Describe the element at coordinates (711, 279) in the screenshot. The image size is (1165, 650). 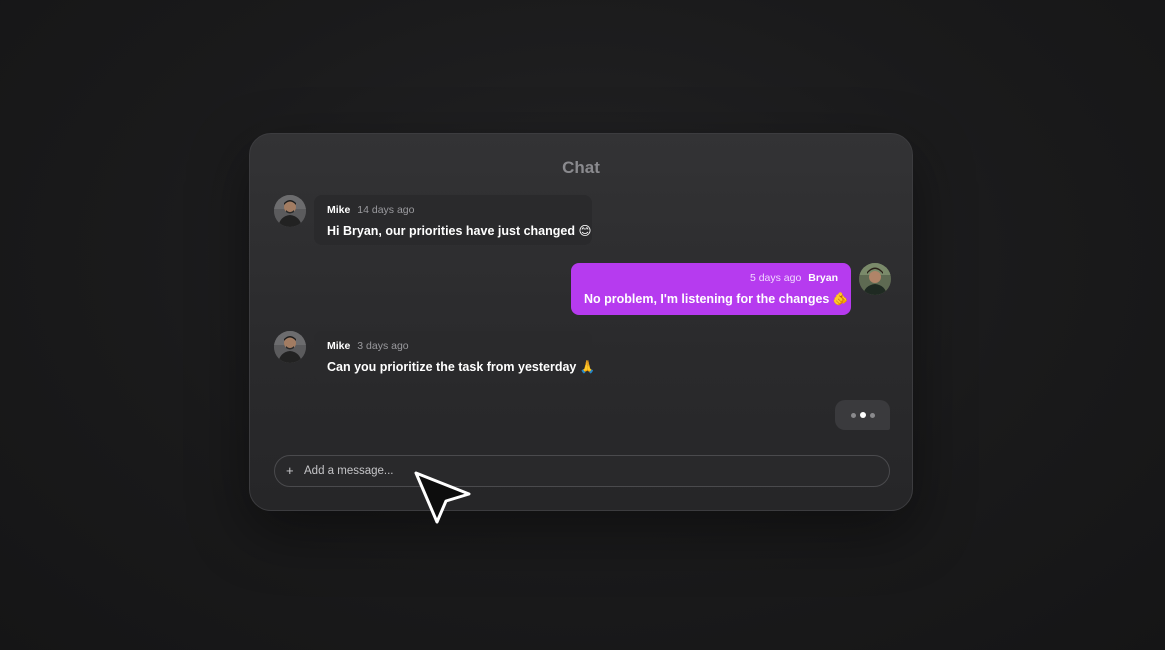
I see `message-meta: 5 days ago Bryan` at that location.